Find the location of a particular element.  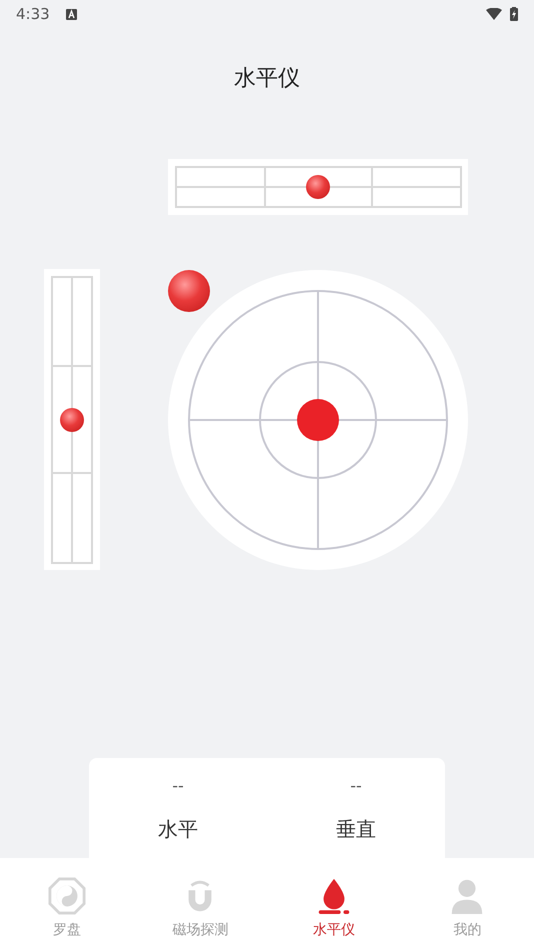

reading-label: 垂直 is located at coordinates (356, 829).